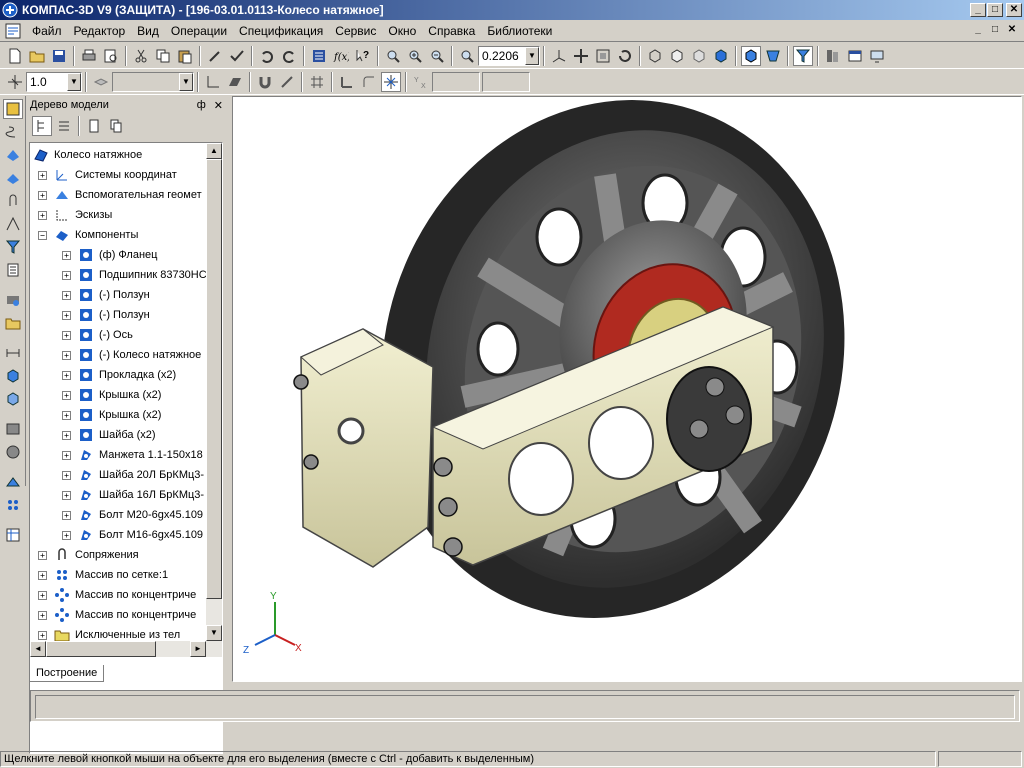 Image resolution: width=1024 pixels, height=768 pixels. Describe the element at coordinates (773, 56) in the screenshot. I see `perspective-button` at that location.